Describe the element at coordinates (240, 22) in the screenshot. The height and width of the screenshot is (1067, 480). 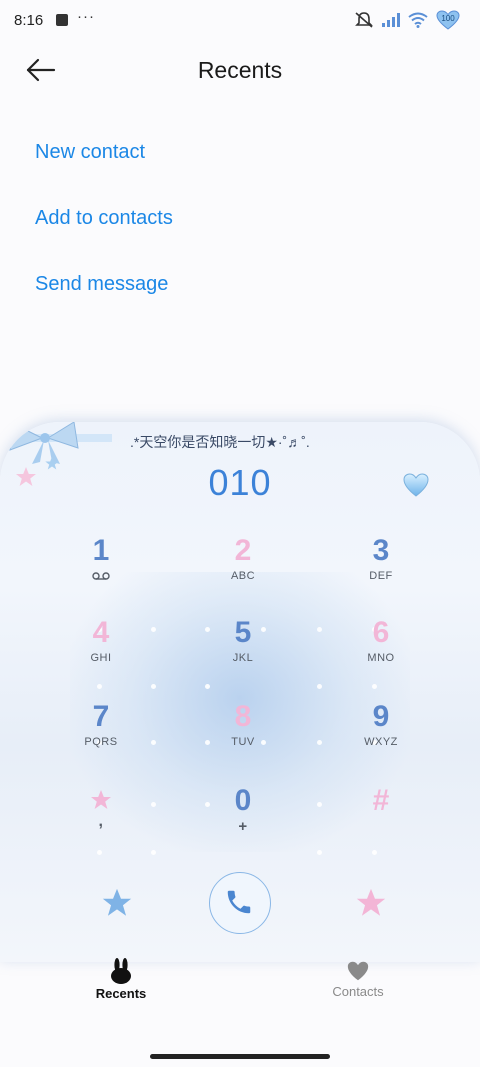
I see `status-bar: 8:16 ··· 100` at that location.